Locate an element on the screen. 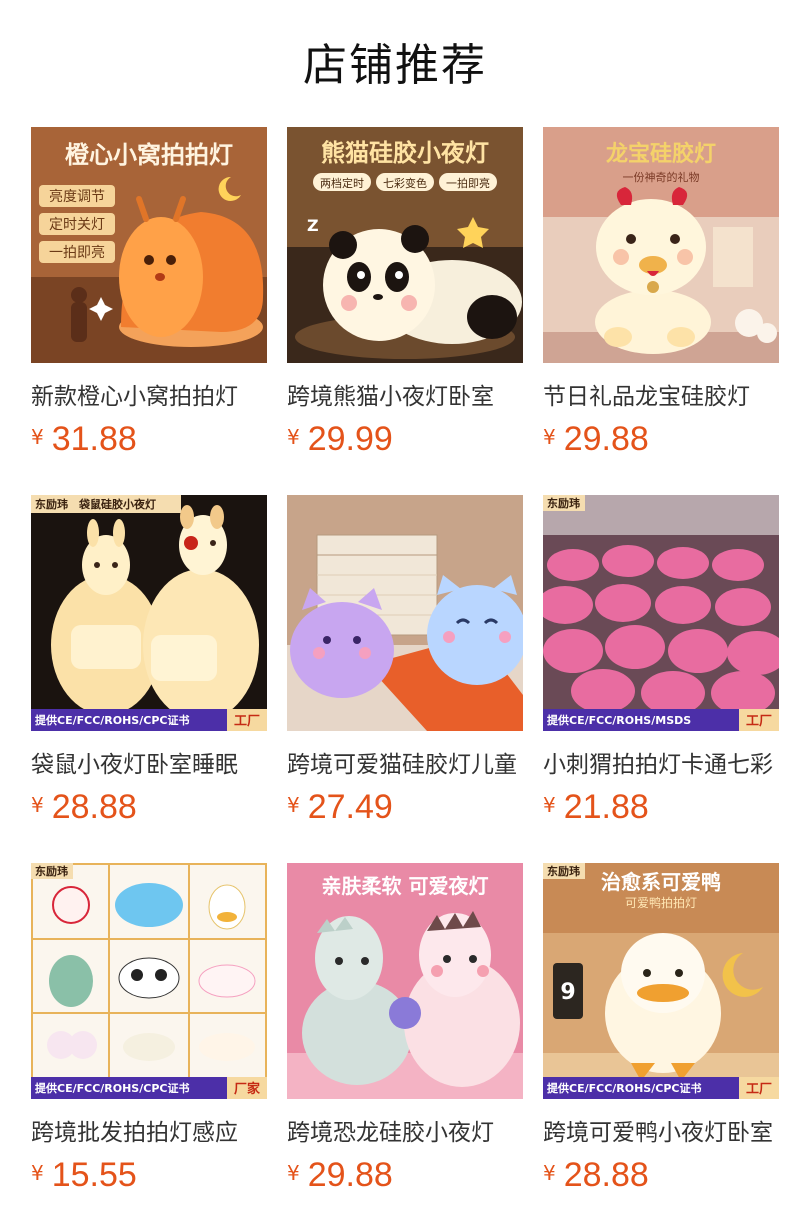  product-image: 东励玮 提供CE/FCC/ROHS/CPC证书 厂家 is located at coordinates (149, 981).